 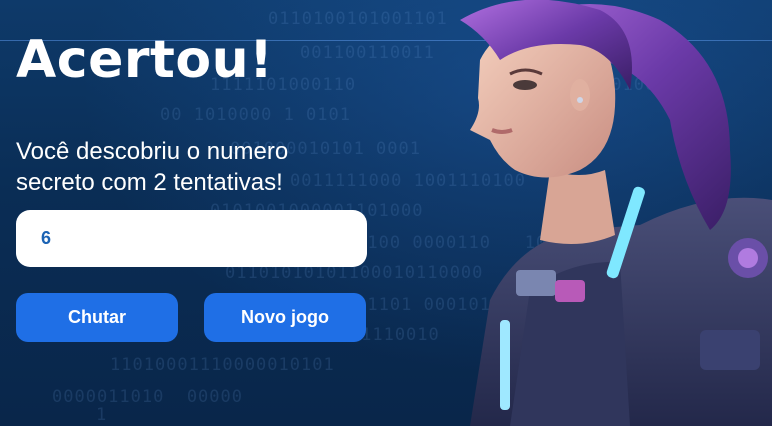 I want to click on guess-input, so click(x=191, y=238).